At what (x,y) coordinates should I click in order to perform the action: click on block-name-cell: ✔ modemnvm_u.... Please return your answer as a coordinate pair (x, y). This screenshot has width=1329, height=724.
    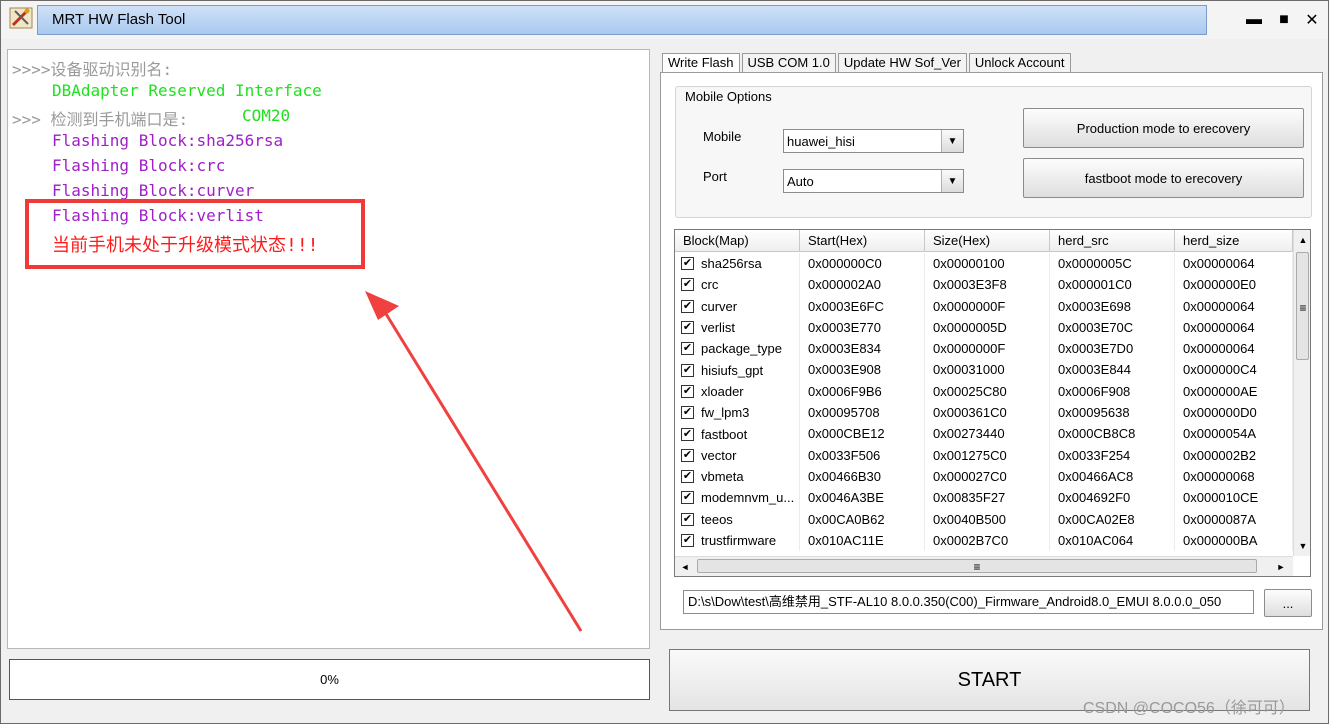
    Looking at the image, I should click on (737, 498).